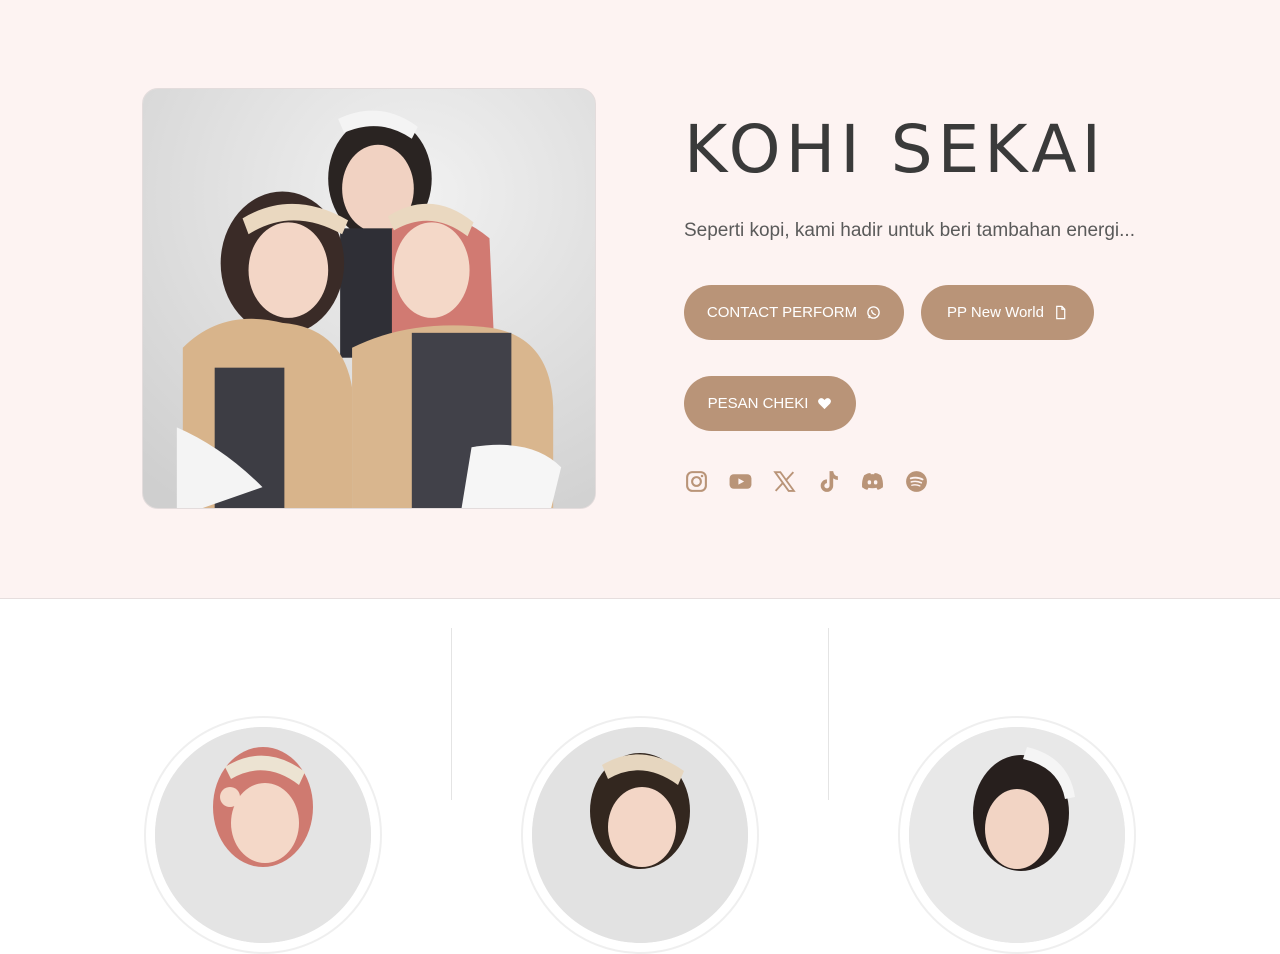  I want to click on pesan-cheki-label: PESAN CHEKI, so click(758, 403).